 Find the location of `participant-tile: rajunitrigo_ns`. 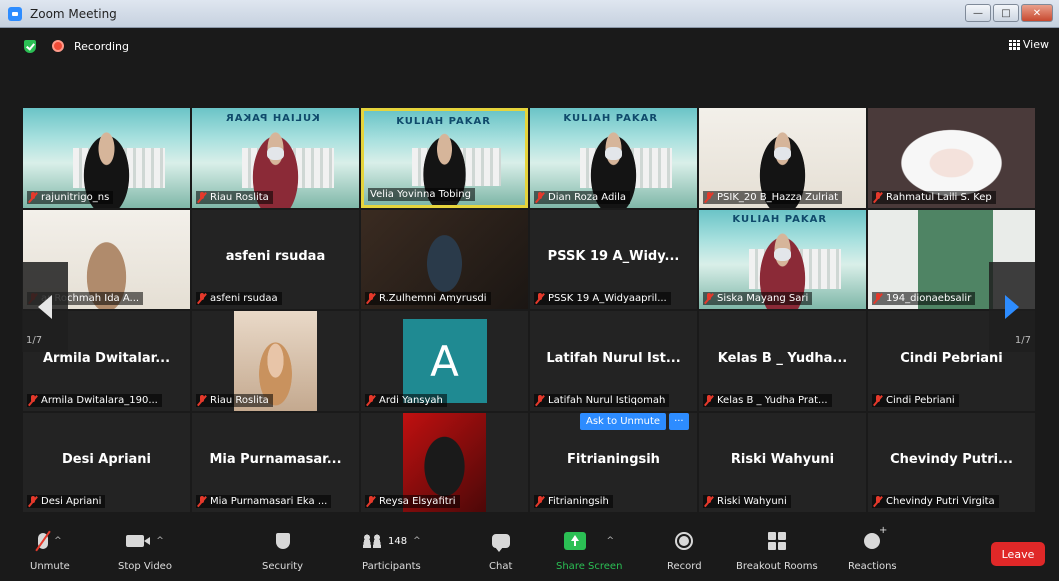

participant-tile: rajunitrigo_ns is located at coordinates (106, 158).